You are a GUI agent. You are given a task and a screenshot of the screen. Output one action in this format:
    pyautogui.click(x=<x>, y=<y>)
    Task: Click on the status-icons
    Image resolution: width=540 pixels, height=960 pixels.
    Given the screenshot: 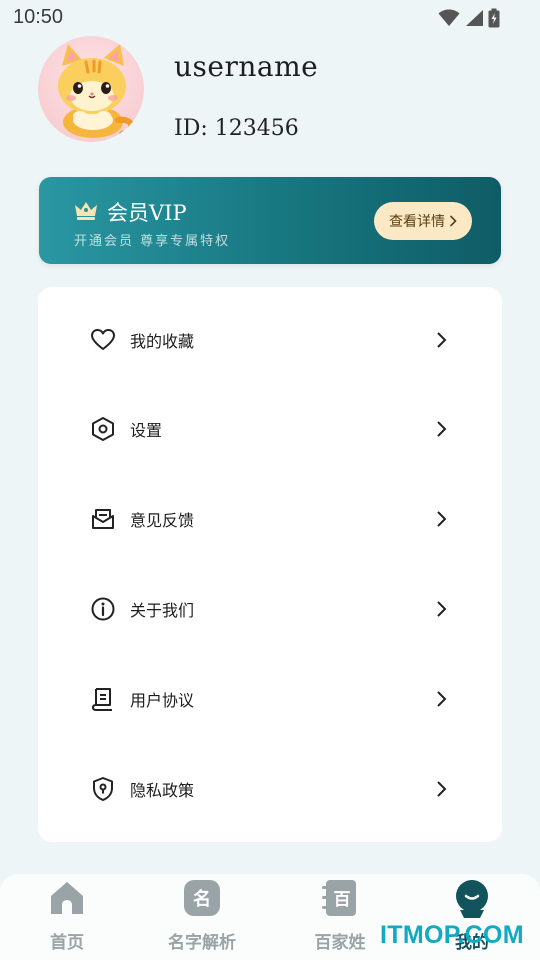 What is the action you would take?
    pyautogui.click(x=469, y=18)
    